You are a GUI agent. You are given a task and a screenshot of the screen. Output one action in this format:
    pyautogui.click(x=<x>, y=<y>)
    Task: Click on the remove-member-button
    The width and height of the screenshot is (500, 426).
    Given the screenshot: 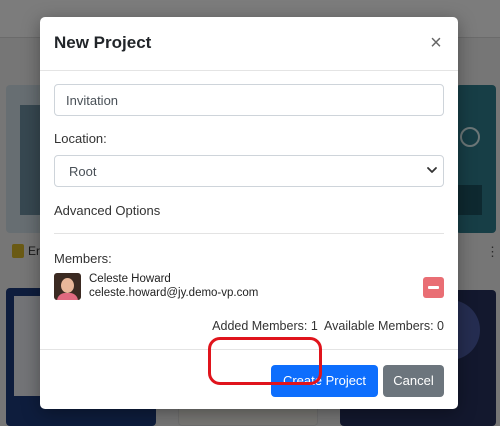 What is the action you would take?
    pyautogui.click(x=433, y=287)
    